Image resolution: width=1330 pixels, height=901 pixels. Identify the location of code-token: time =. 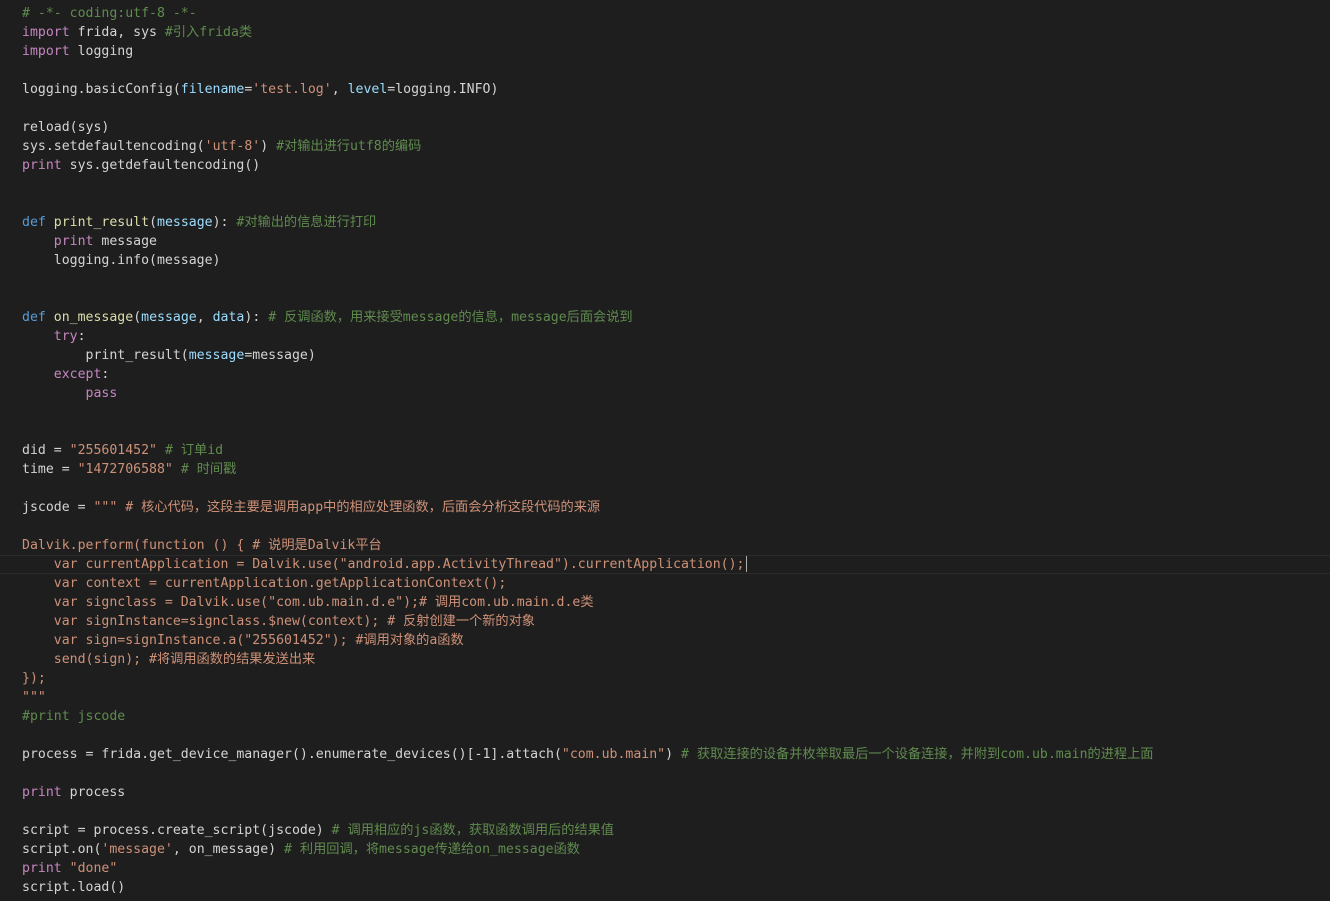
(50, 469).